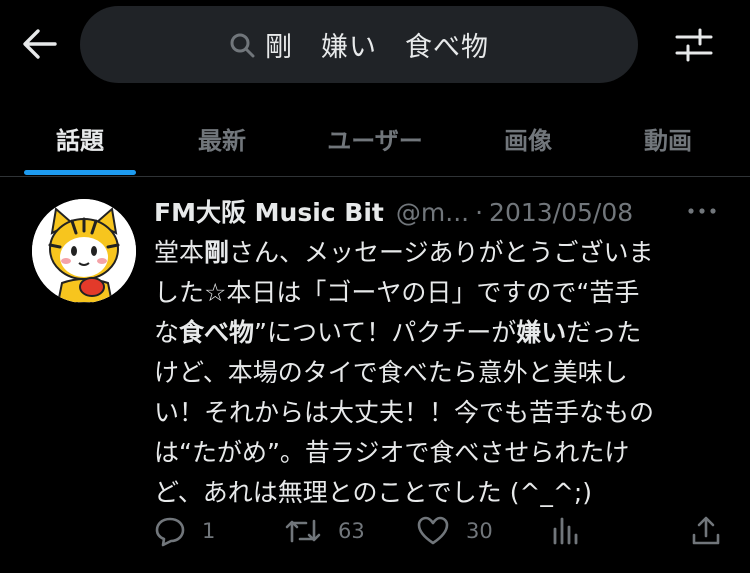 This screenshot has width=750, height=573. I want to click on tweet-text-line: は“たがめ”。昔ラジオで食べさせられたけ, so click(392, 452).